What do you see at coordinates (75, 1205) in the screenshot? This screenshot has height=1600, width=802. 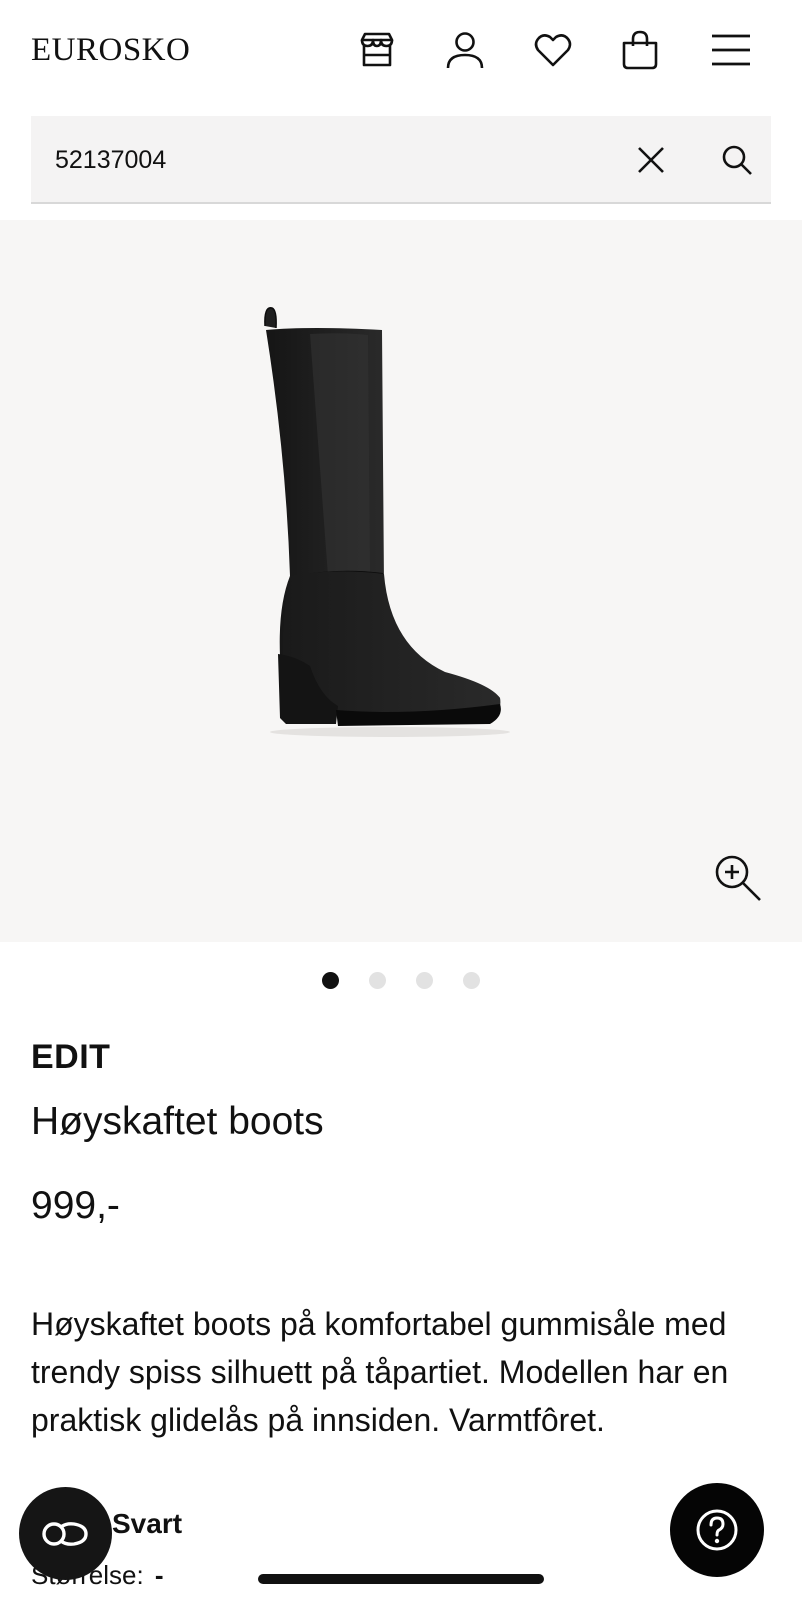 I see `product-price: 999,-` at bounding box center [75, 1205].